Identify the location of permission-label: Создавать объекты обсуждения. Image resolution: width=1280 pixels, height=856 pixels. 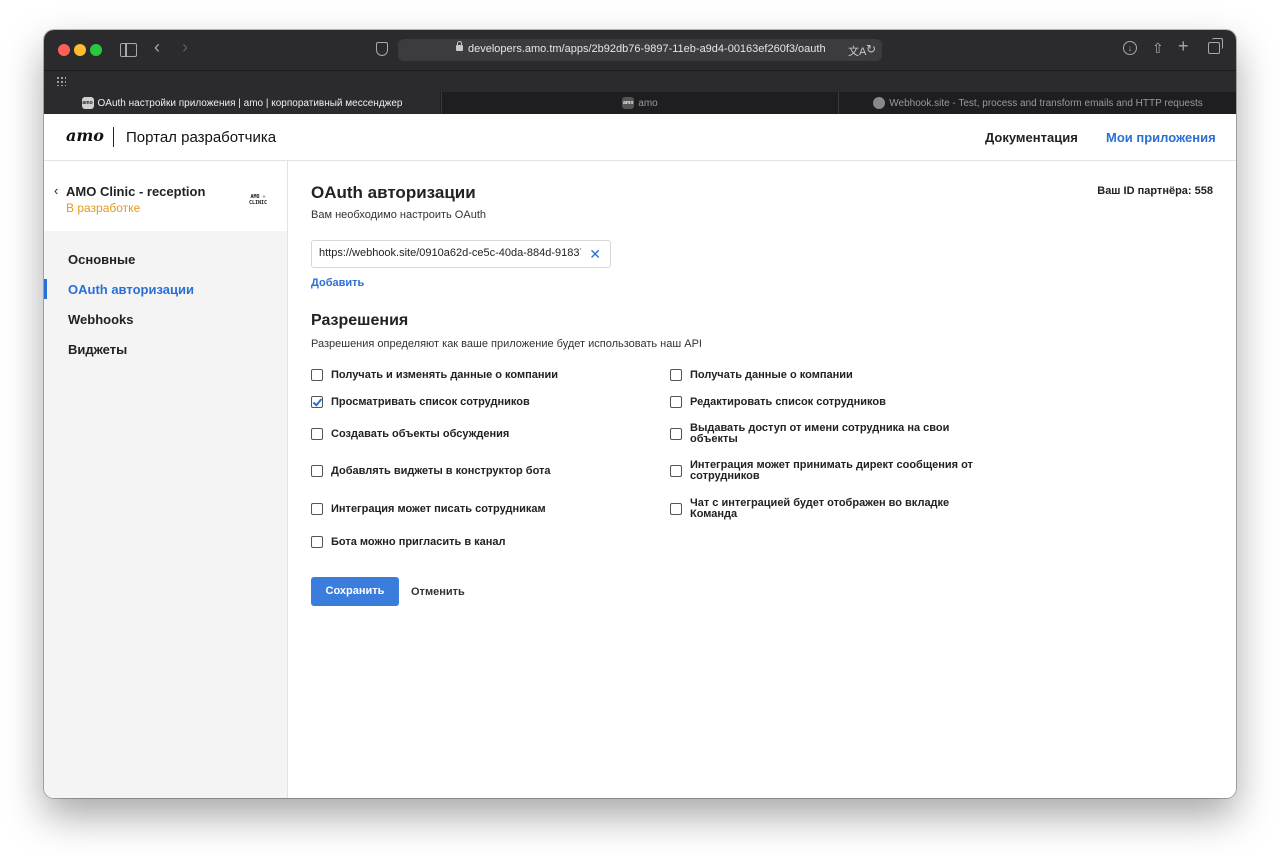
(420, 433).